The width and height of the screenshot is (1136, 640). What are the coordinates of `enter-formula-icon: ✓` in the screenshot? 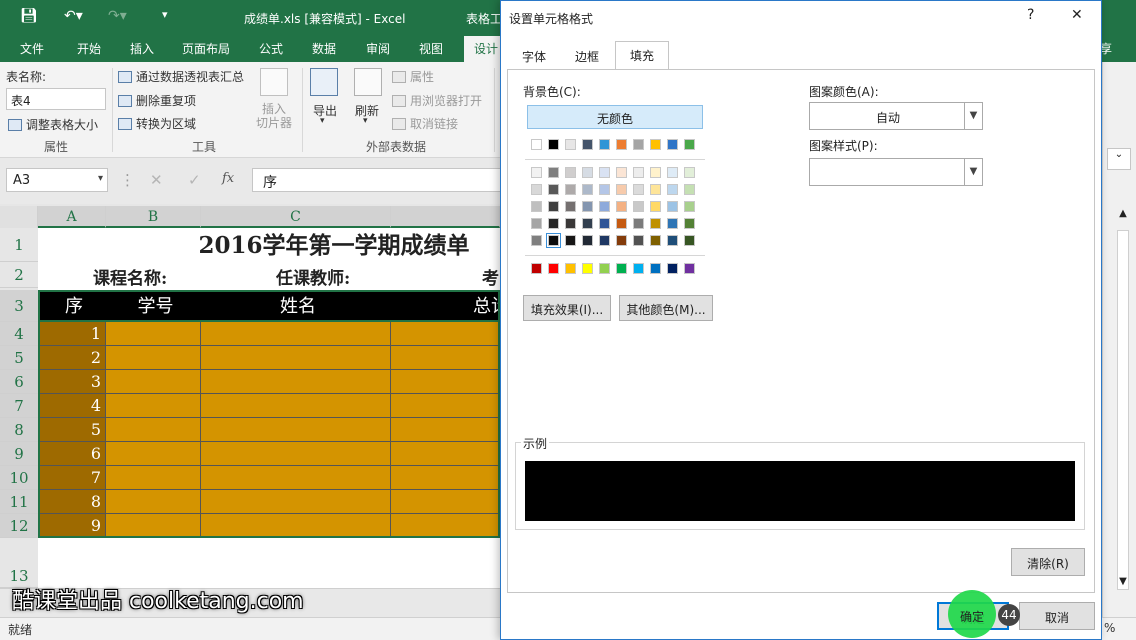 It's located at (194, 180).